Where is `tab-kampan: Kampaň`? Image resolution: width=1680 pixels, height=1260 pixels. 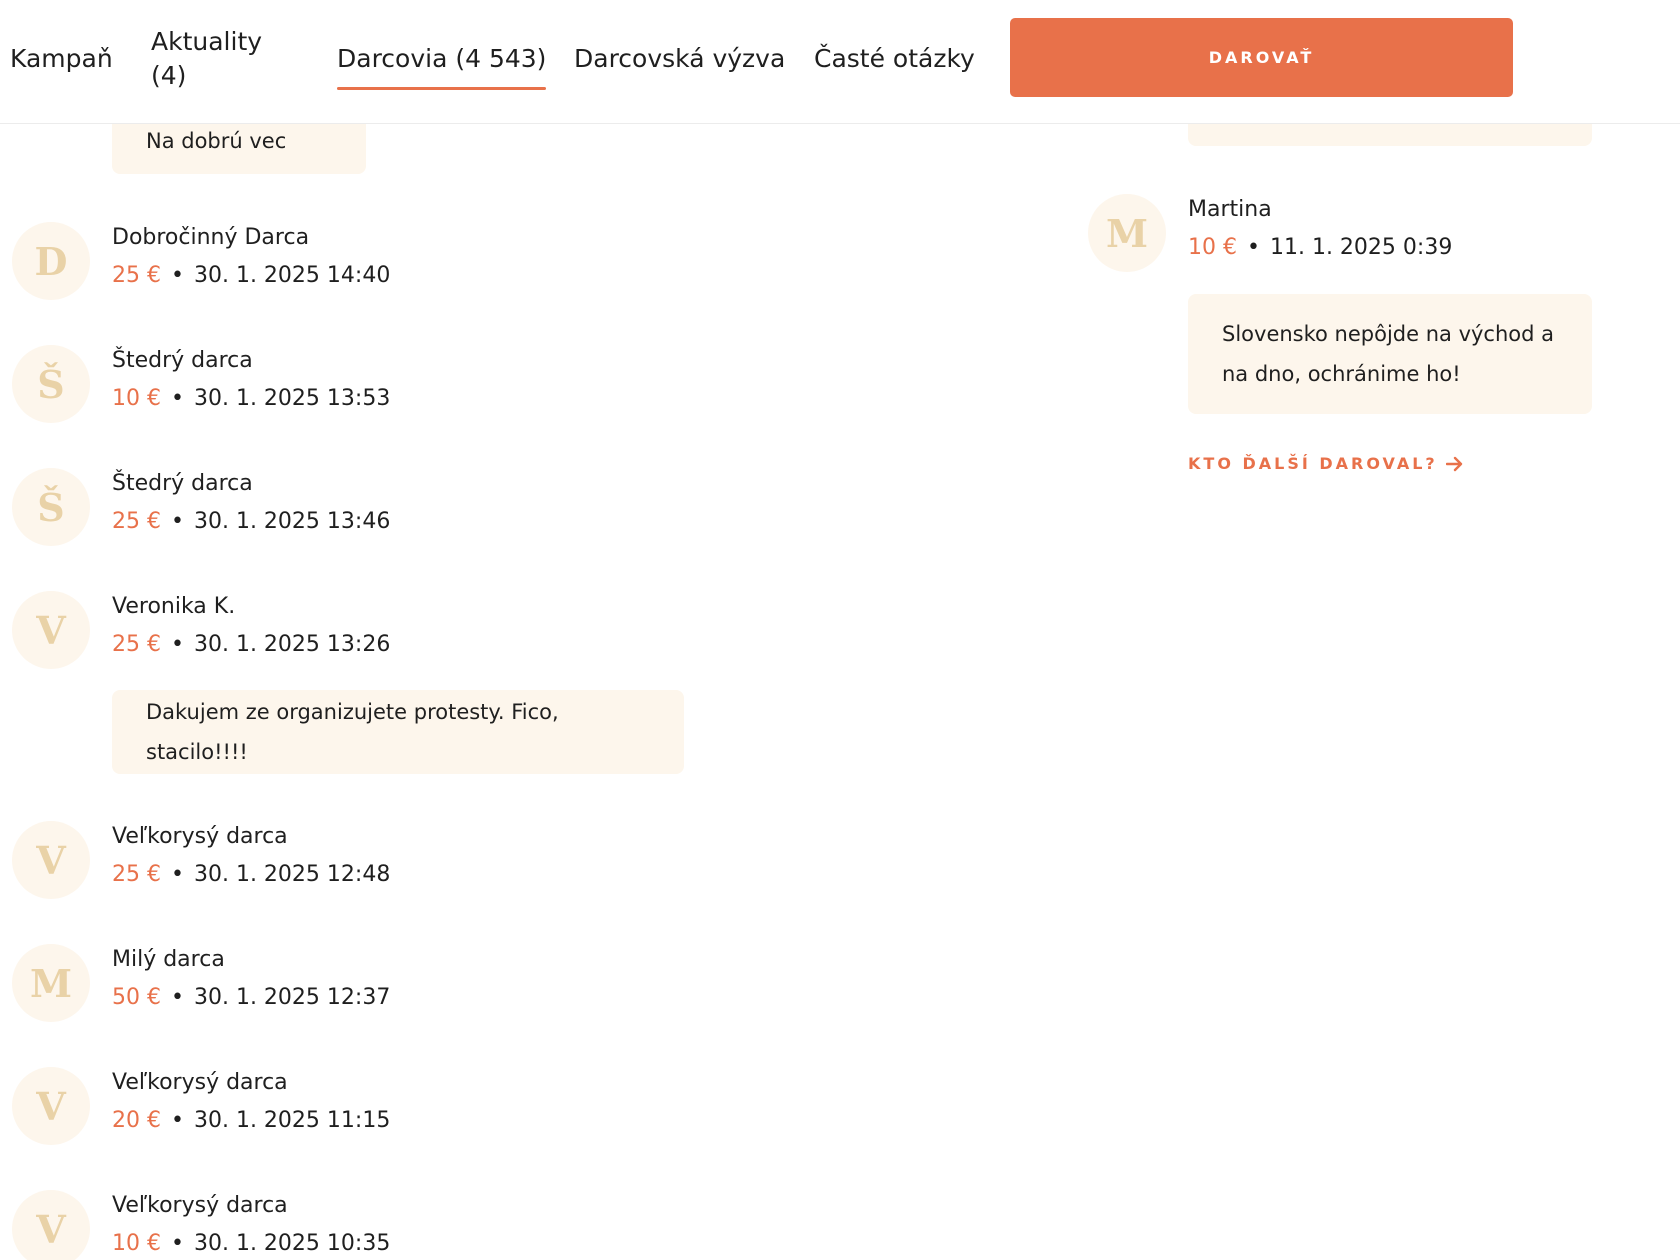
tab-kampan: Kampaň is located at coordinates (61, 59).